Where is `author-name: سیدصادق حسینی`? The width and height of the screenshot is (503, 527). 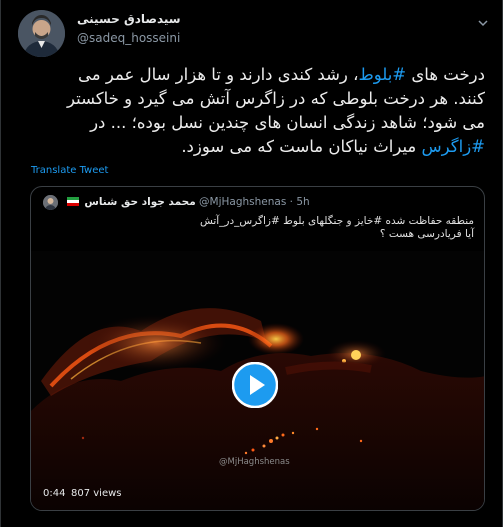
author-name: سیدصادق حسینی is located at coordinates (129, 19).